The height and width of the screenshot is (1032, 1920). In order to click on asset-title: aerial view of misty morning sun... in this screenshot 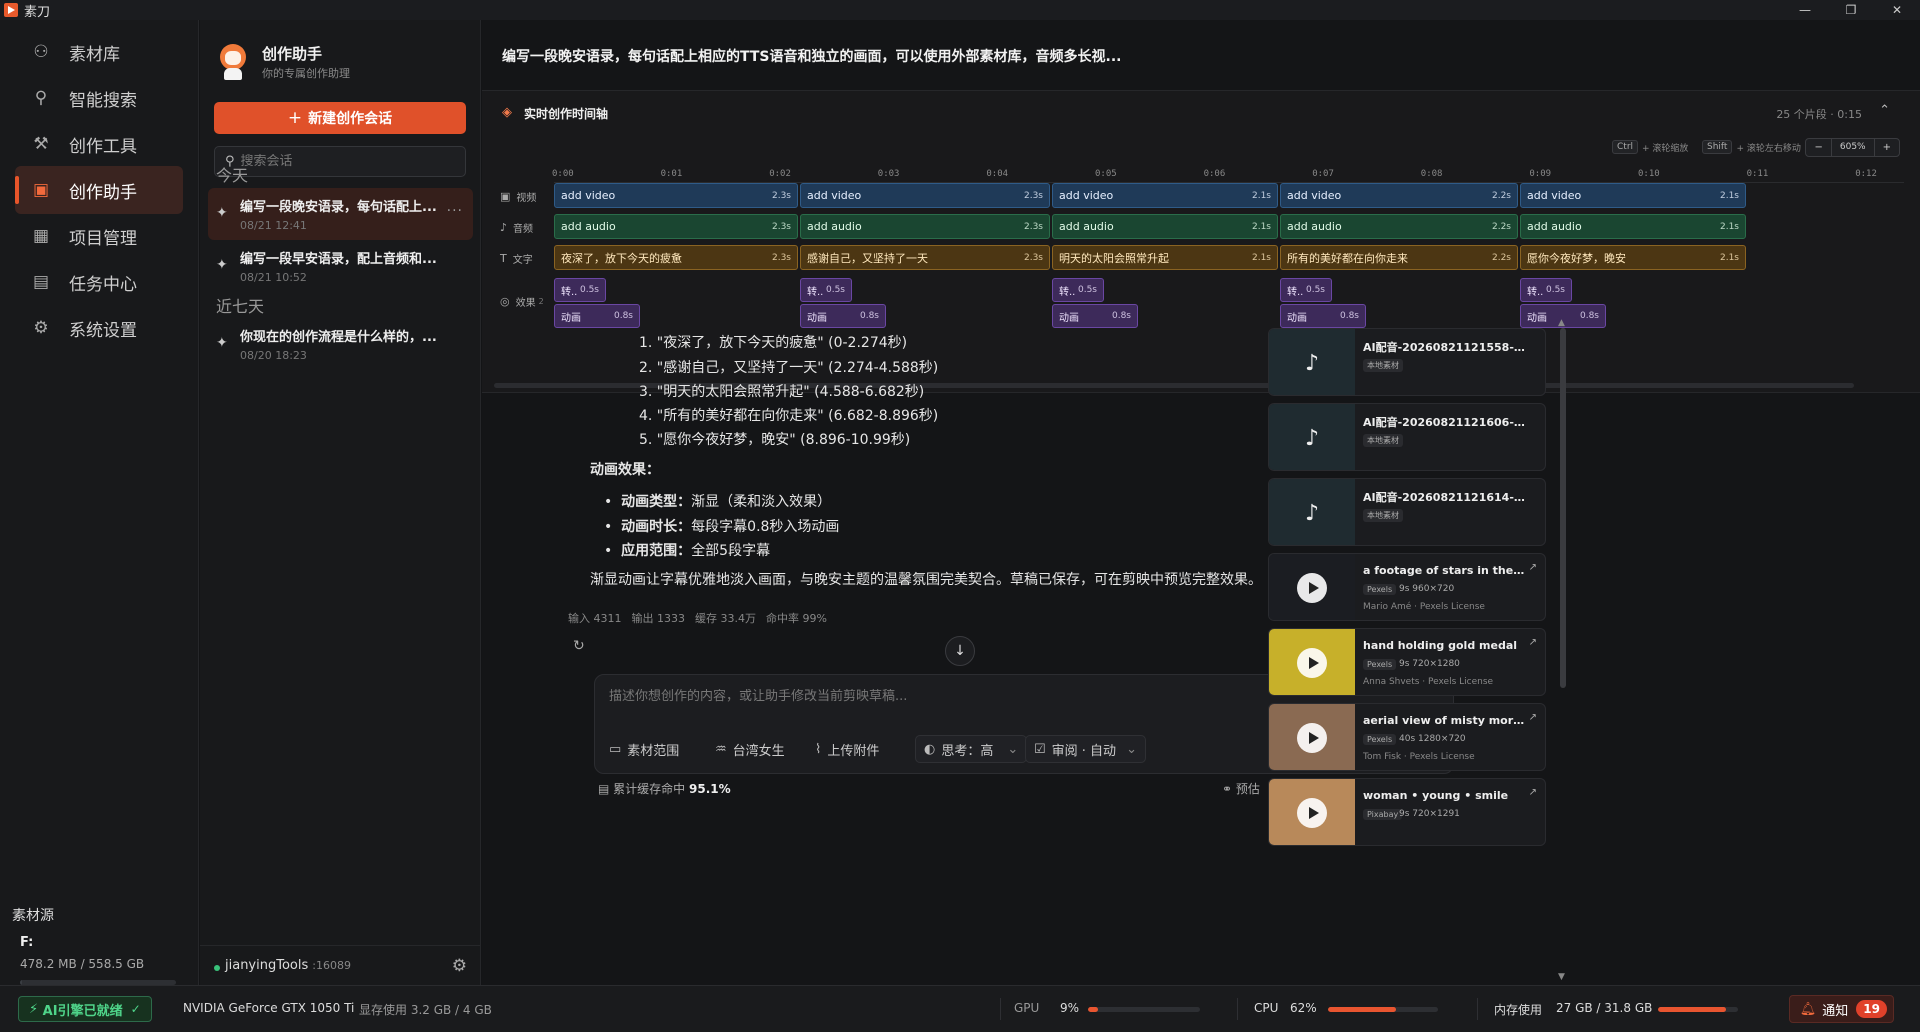, I will do `click(1444, 720)`.